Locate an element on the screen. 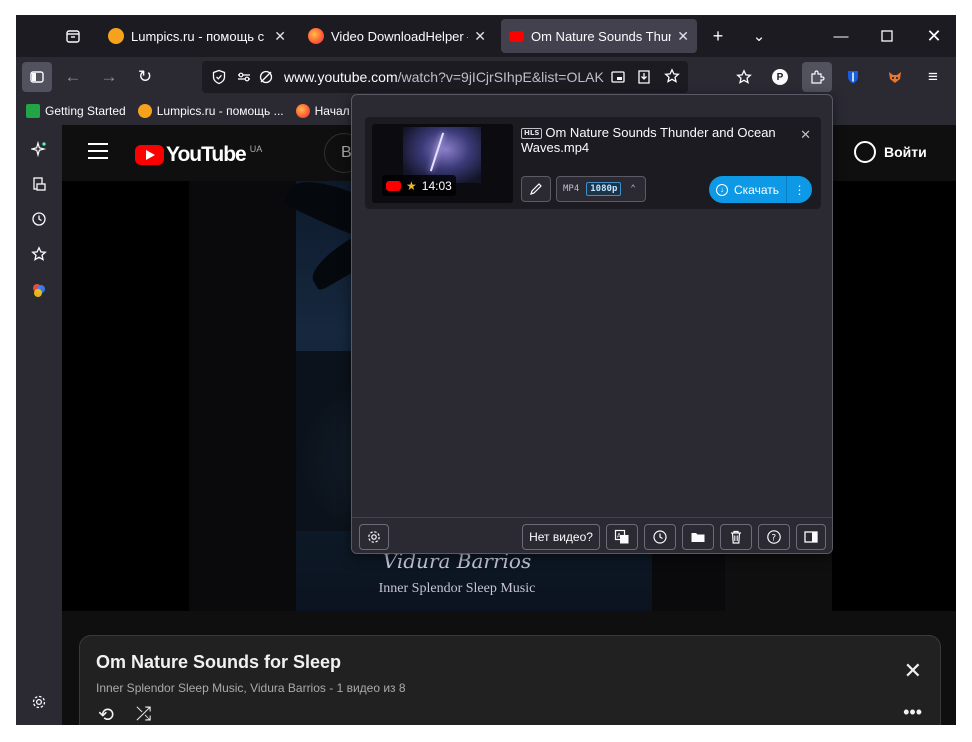 Image resolution: width=972 pixels, height=742 pixels. no-video-label: Нет видео? is located at coordinates (561, 537).